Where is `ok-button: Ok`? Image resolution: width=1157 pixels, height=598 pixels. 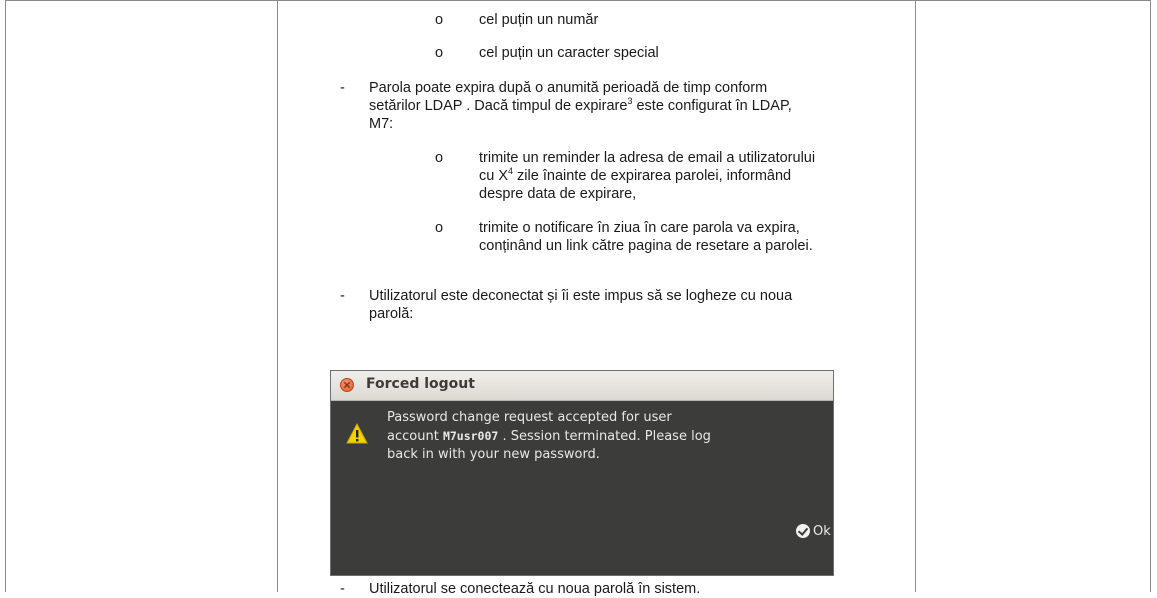 ok-button: Ok is located at coordinates (813, 531).